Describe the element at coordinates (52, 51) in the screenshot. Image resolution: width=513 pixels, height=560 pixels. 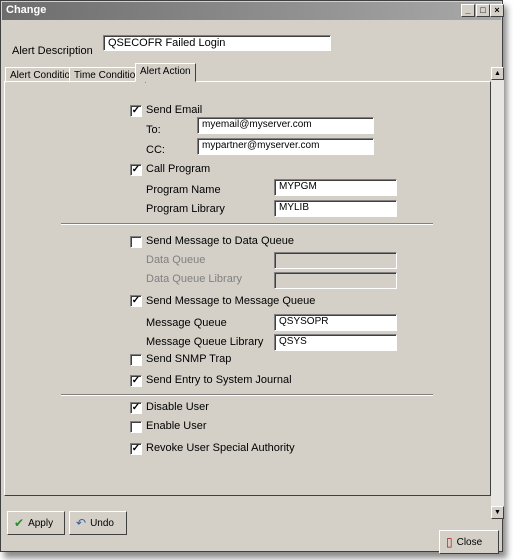
I see `alert-description-label: Alert Description` at that location.